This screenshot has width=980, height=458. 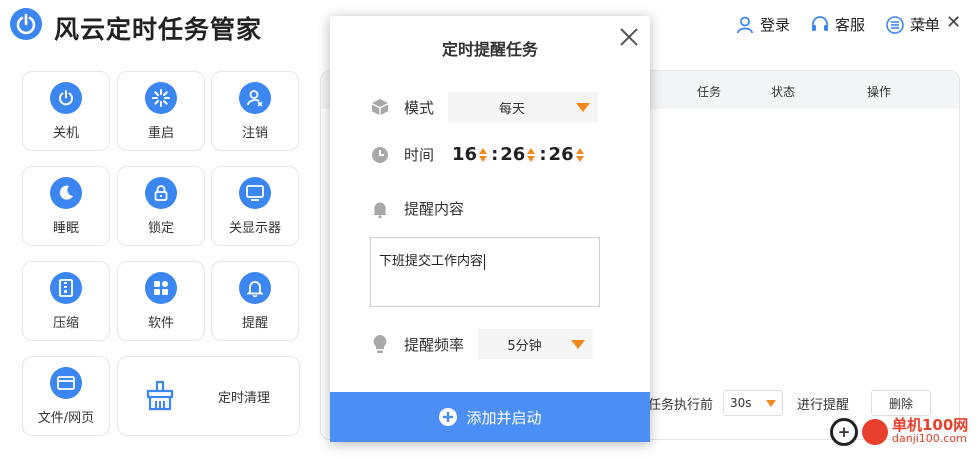 I want to click on tile-label: 锁定, so click(x=160, y=228).